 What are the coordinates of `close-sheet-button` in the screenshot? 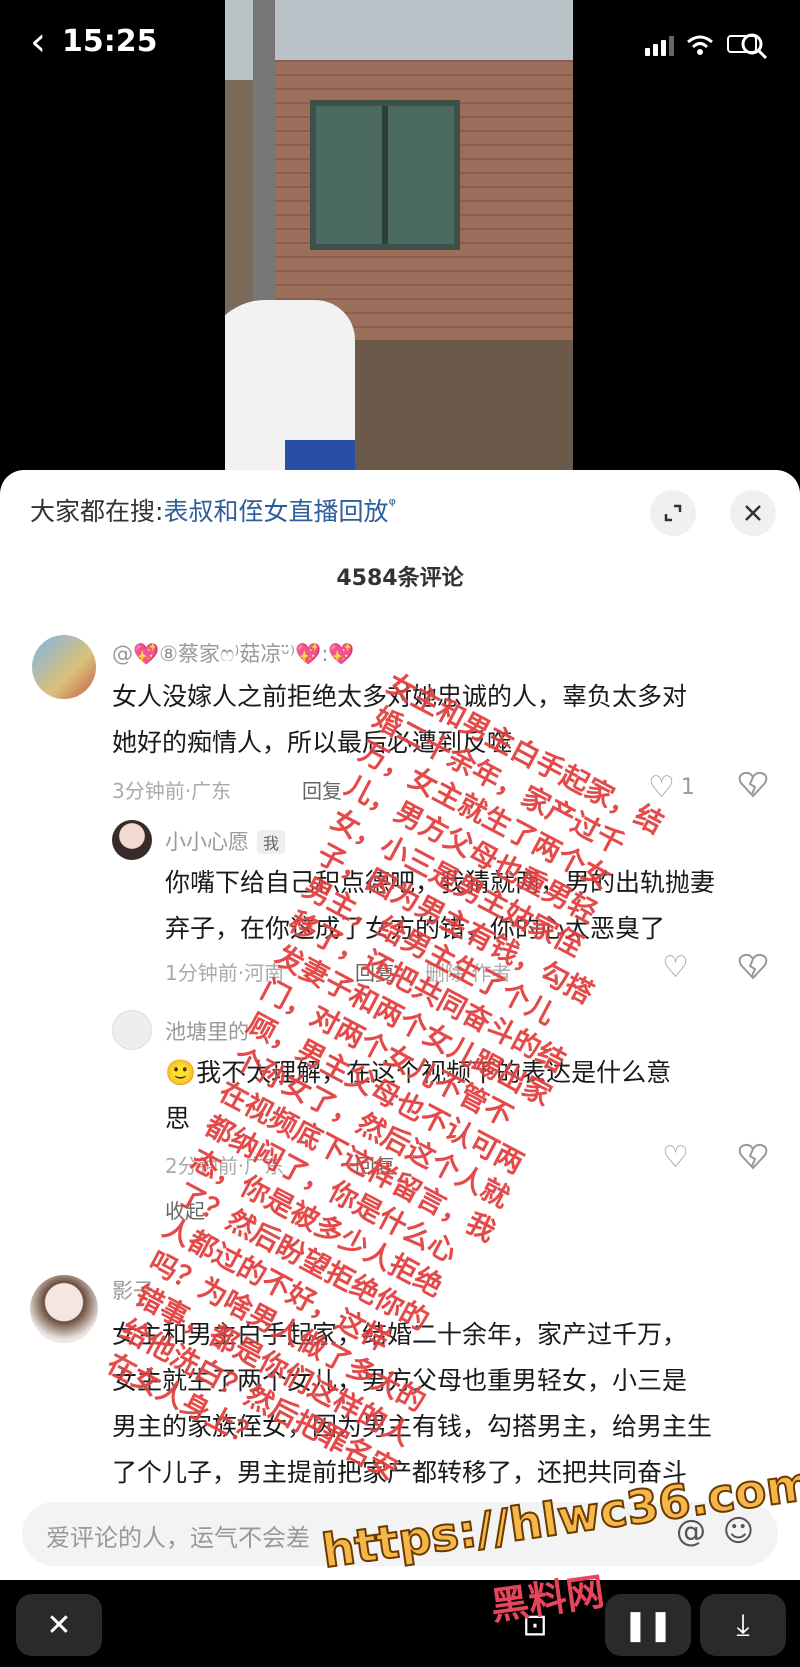 It's located at (753, 513).